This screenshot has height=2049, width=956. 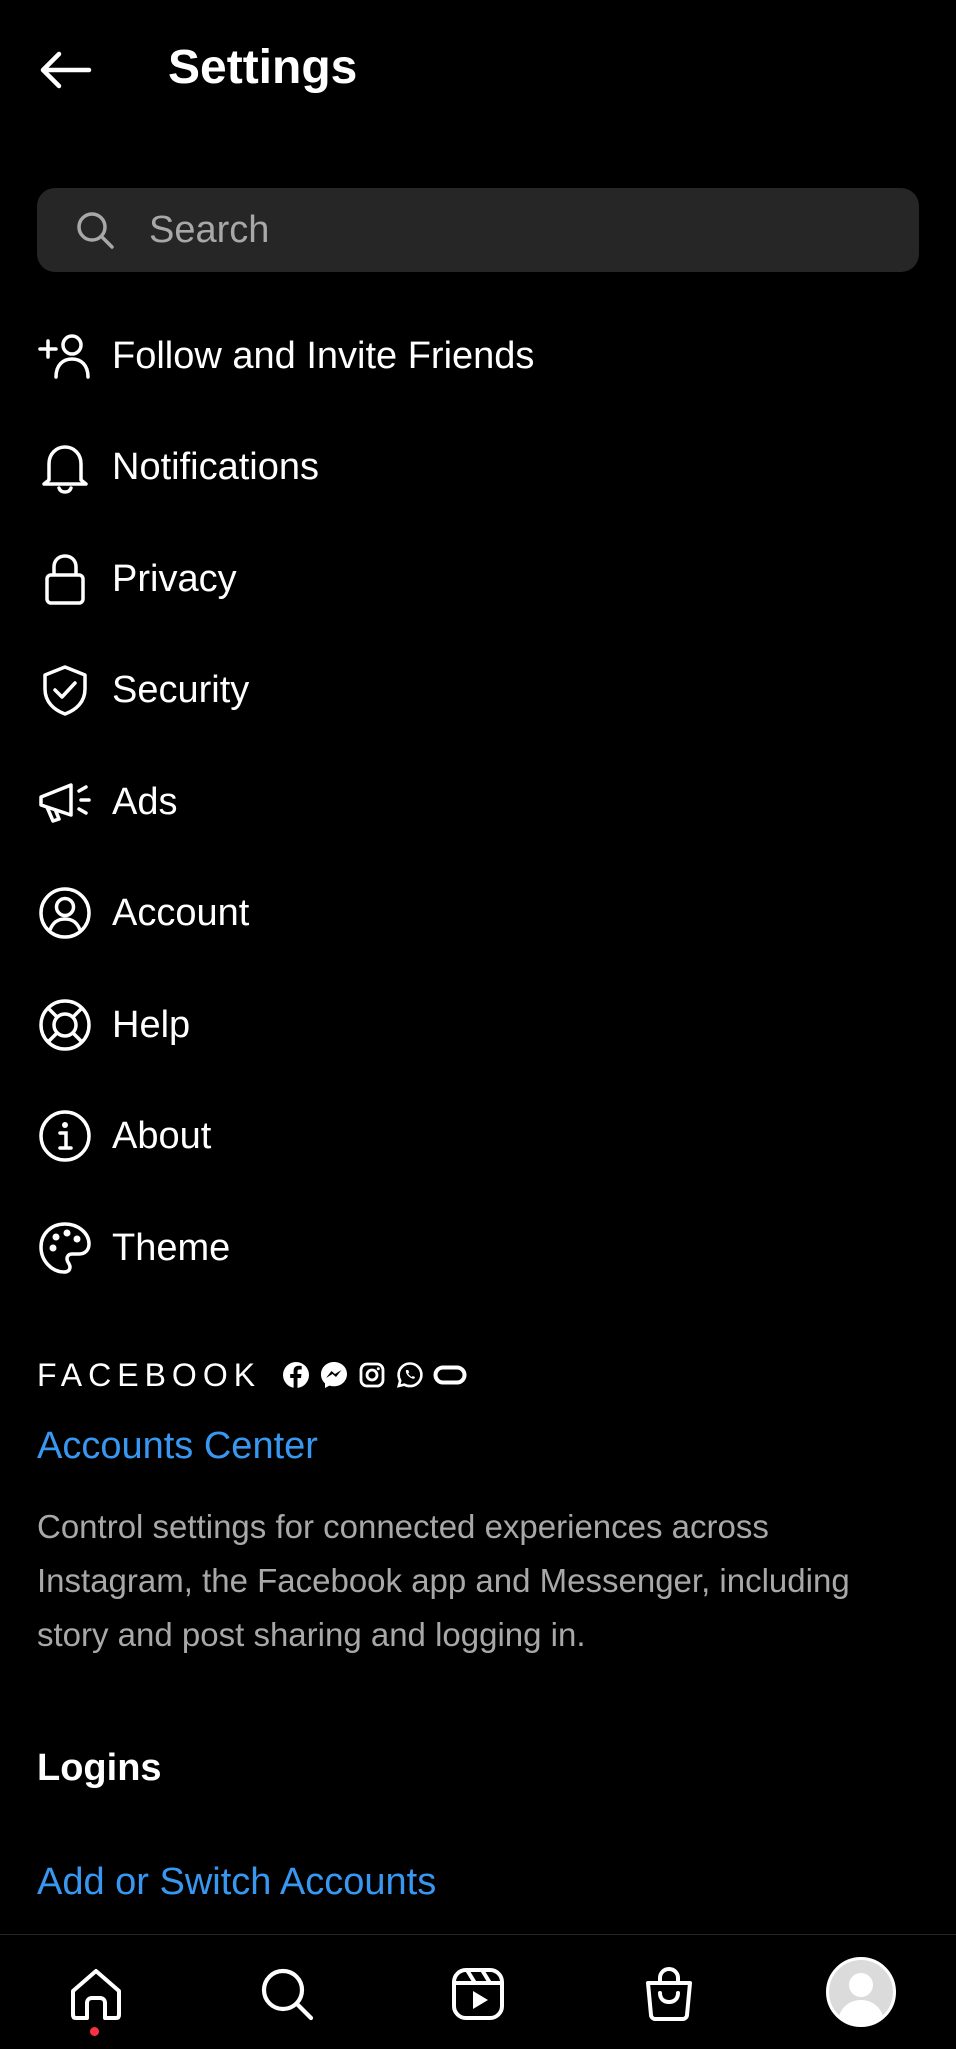 I want to click on oculus-icon, so click(x=450, y=1375).